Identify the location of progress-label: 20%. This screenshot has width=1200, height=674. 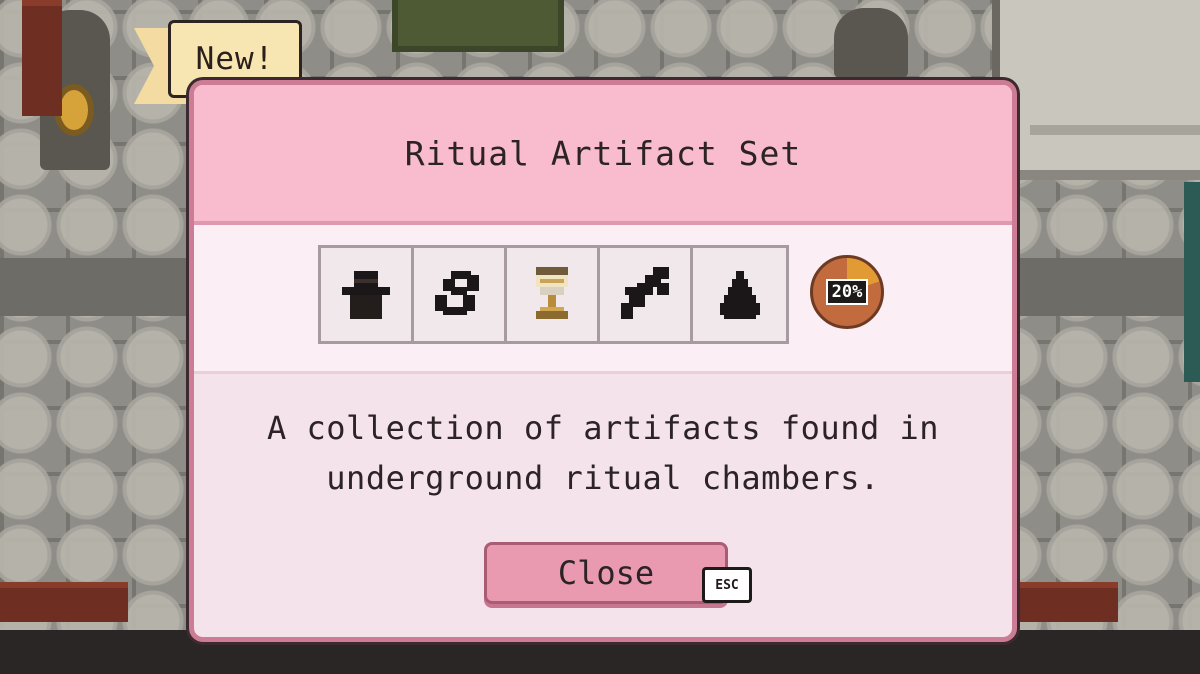
(847, 292).